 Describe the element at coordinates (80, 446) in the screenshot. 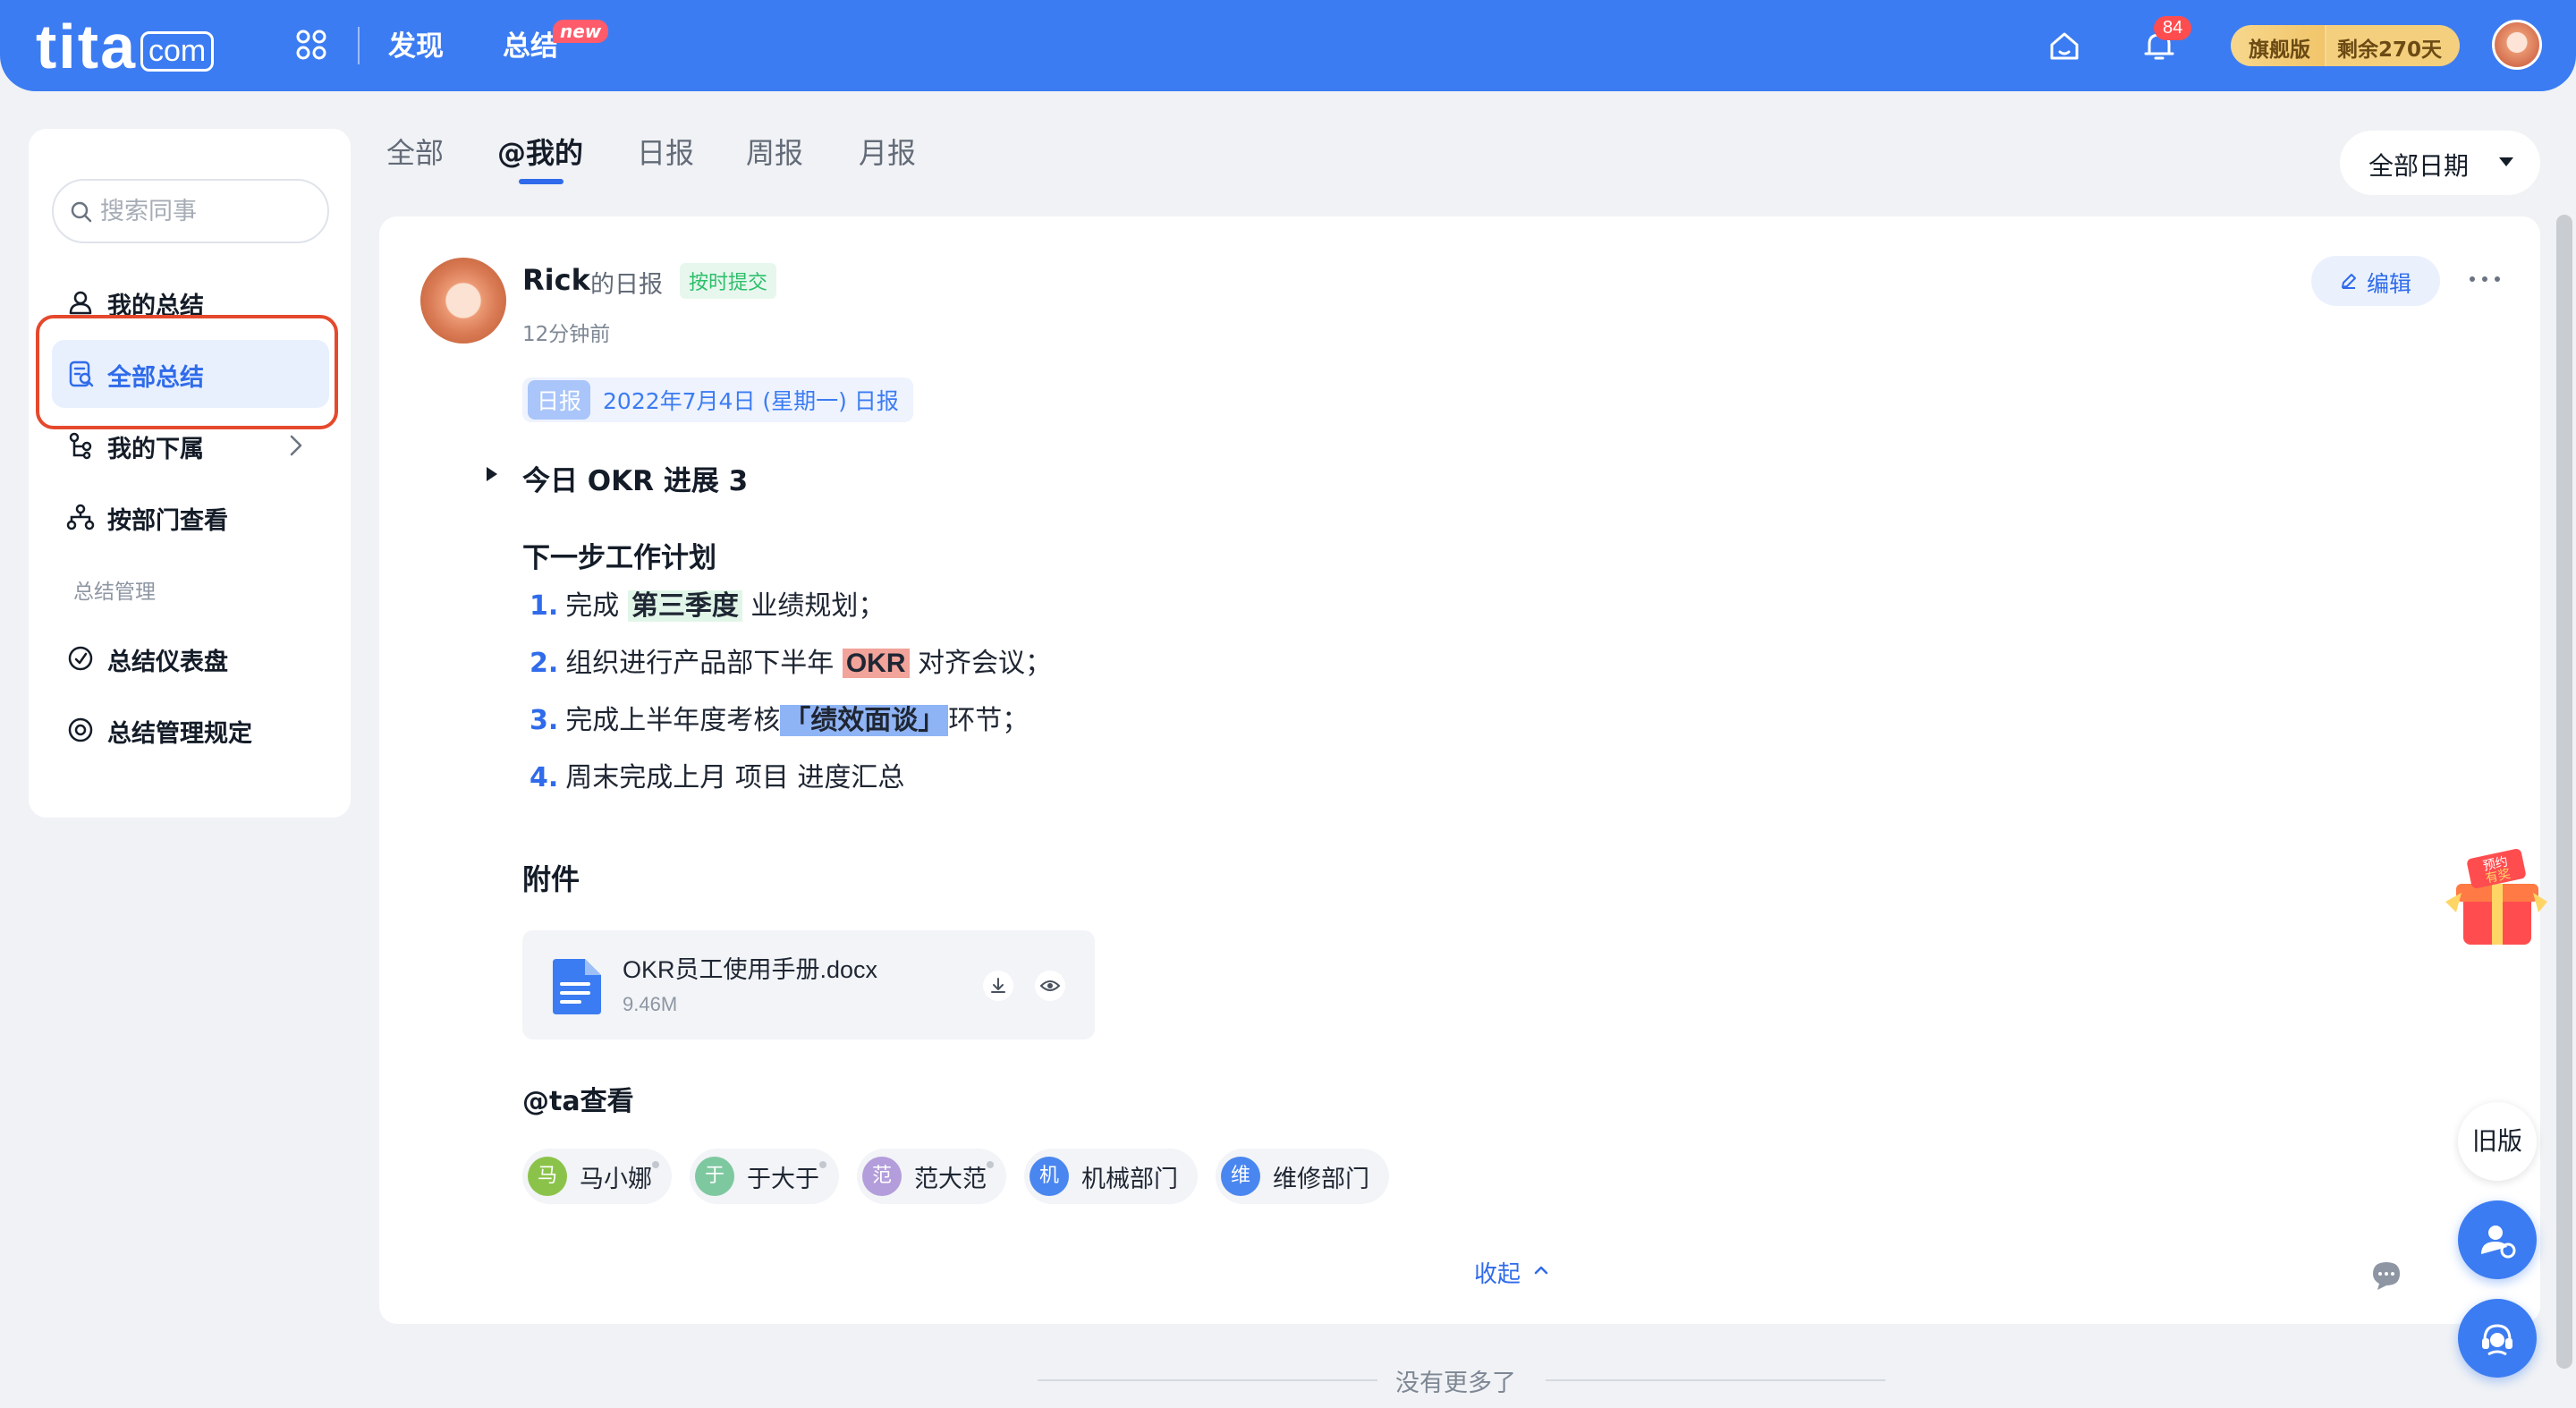

I see `org-icon` at that location.